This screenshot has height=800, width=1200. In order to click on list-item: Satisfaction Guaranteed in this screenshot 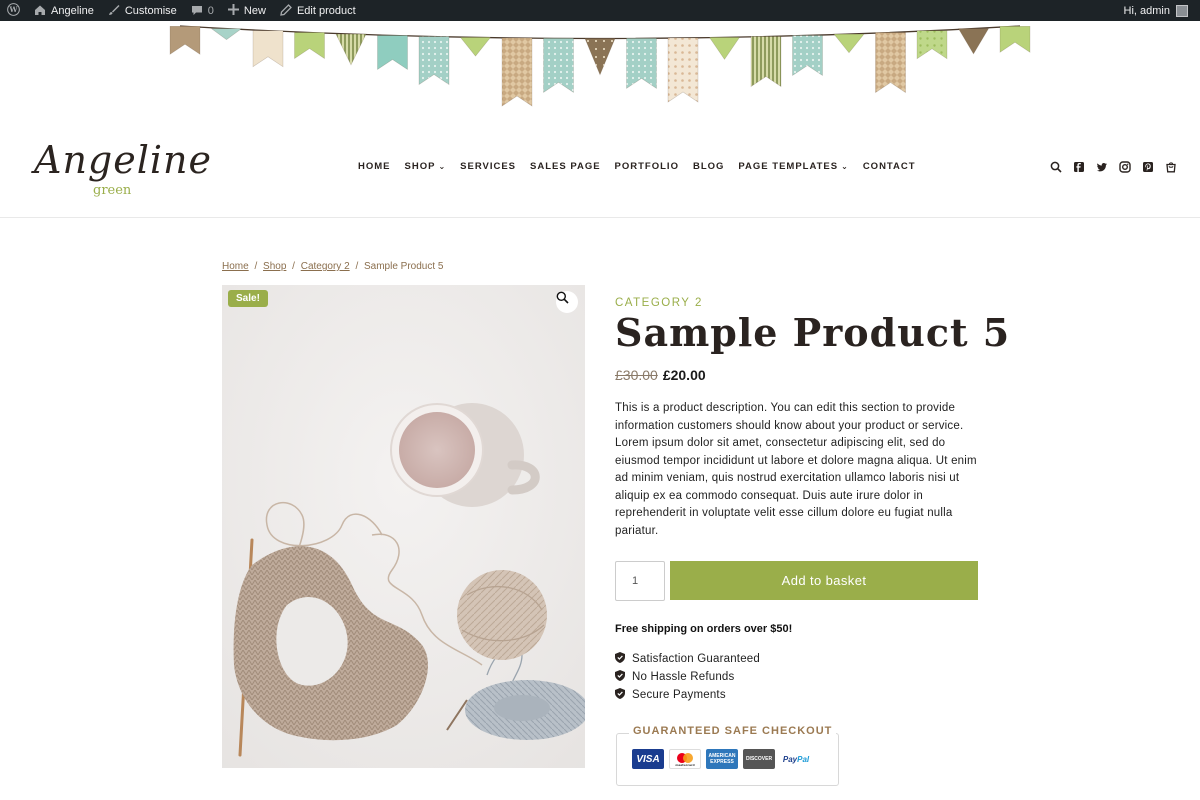, I will do `click(687, 659)`.